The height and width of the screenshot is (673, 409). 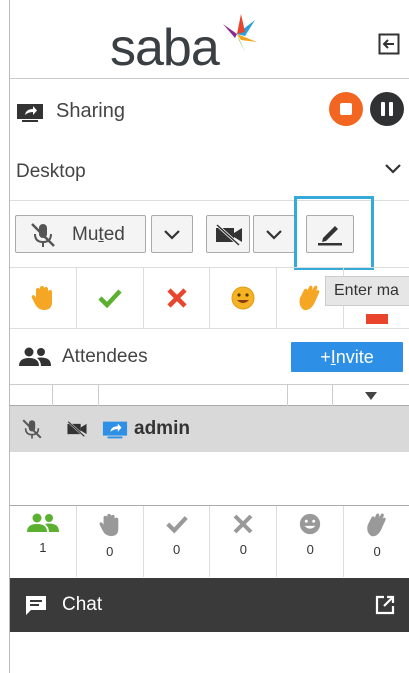 I want to click on count-value: 1, so click(x=43, y=547).